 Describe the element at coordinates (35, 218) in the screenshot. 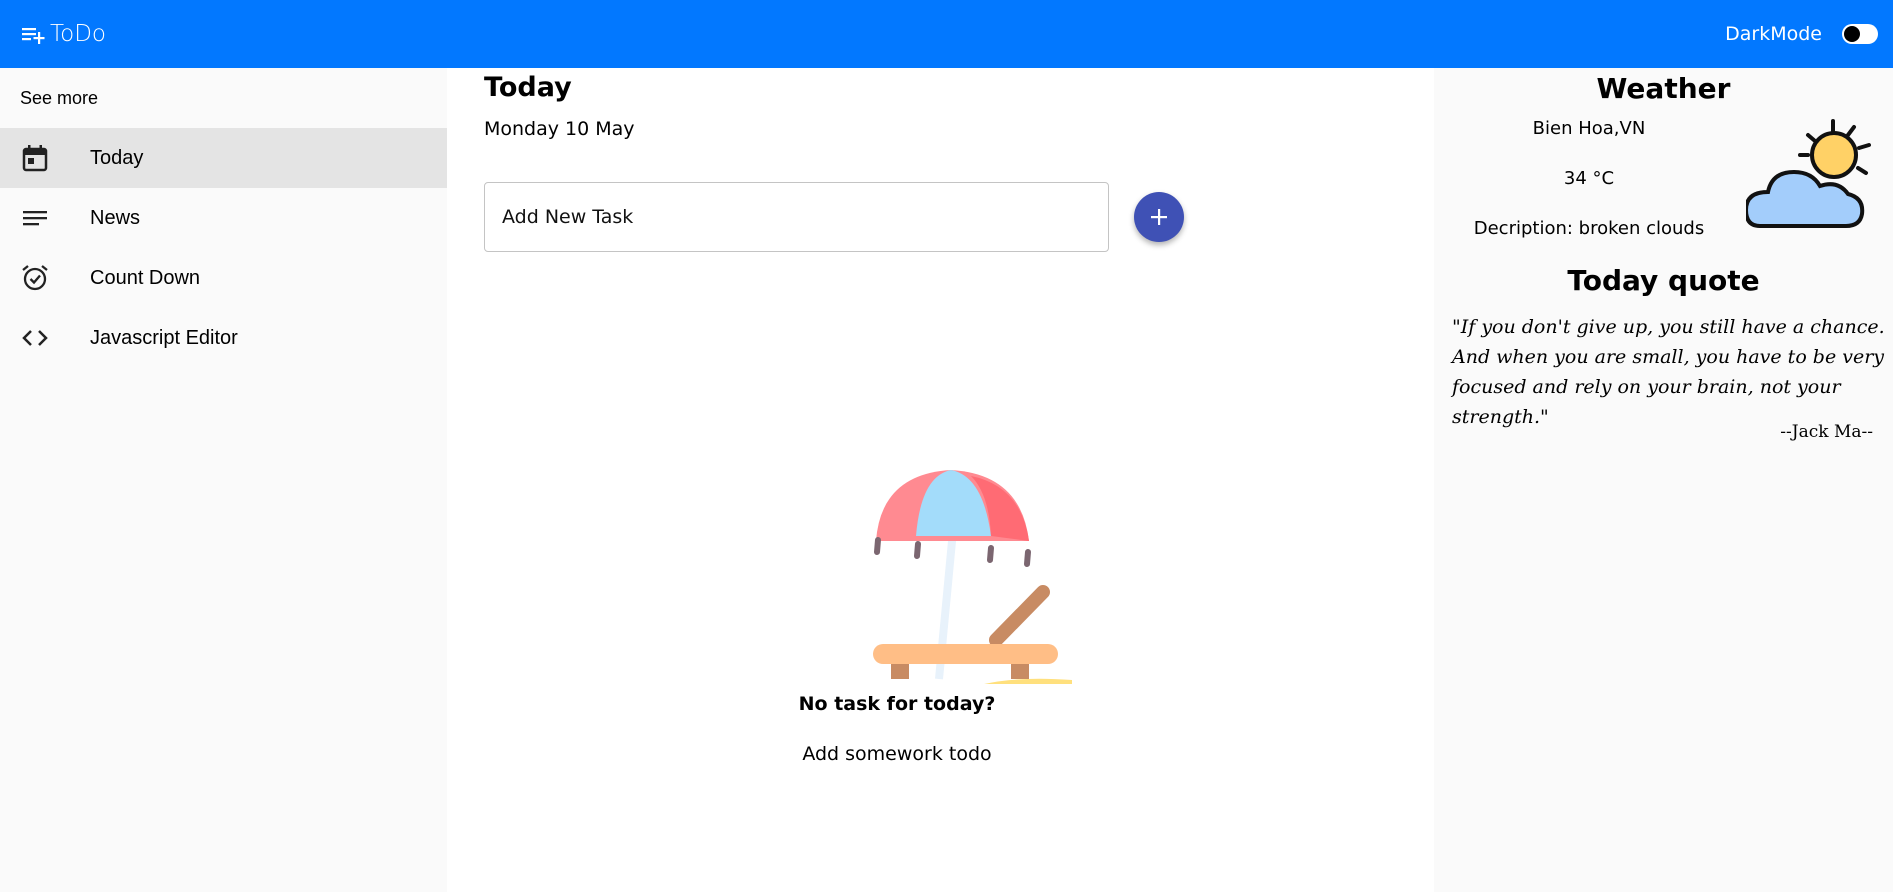

I see `lines-icon` at that location.